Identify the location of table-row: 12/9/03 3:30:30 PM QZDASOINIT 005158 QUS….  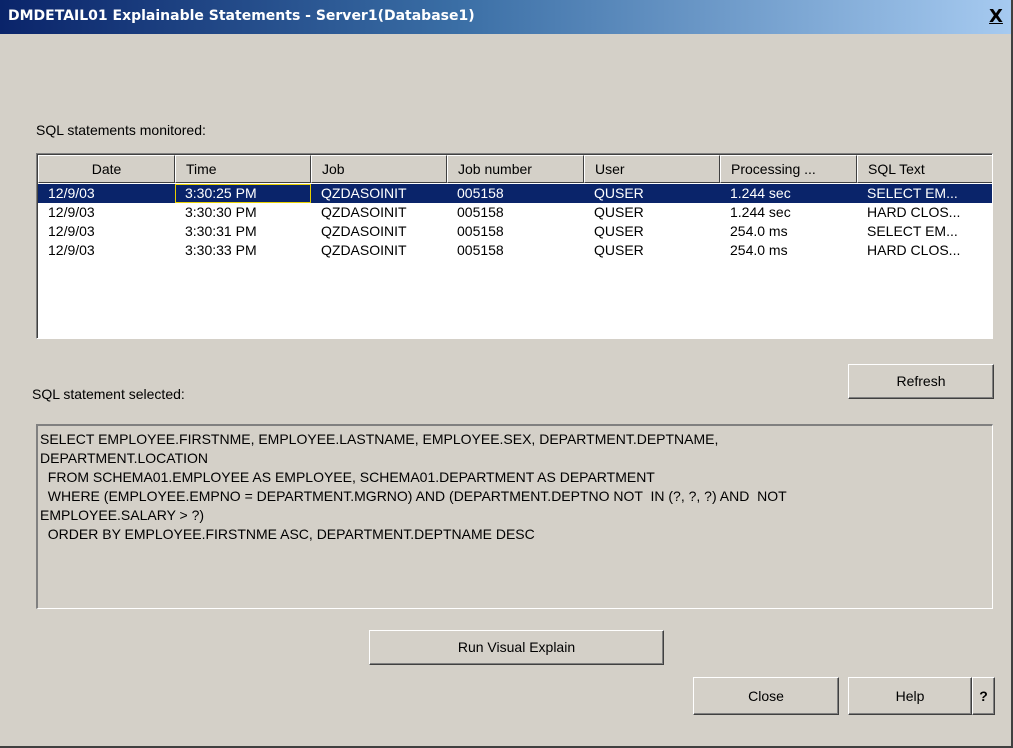
(515, 212).